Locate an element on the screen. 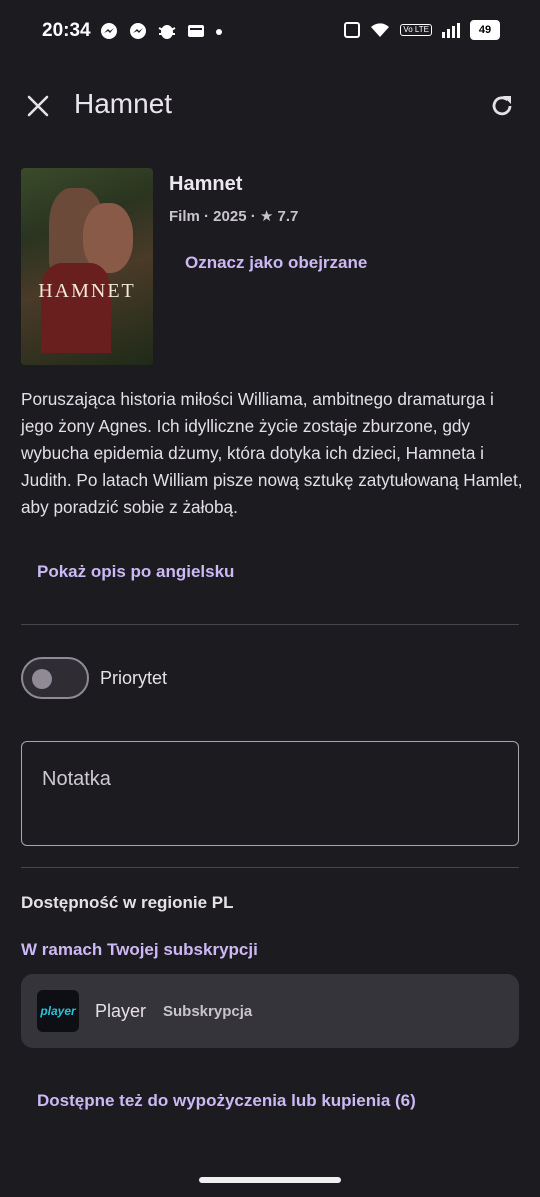 The height and width of the screenshot is (1197, 540). provider-type: Subskrypcja is located at coordinates (208, 1011).